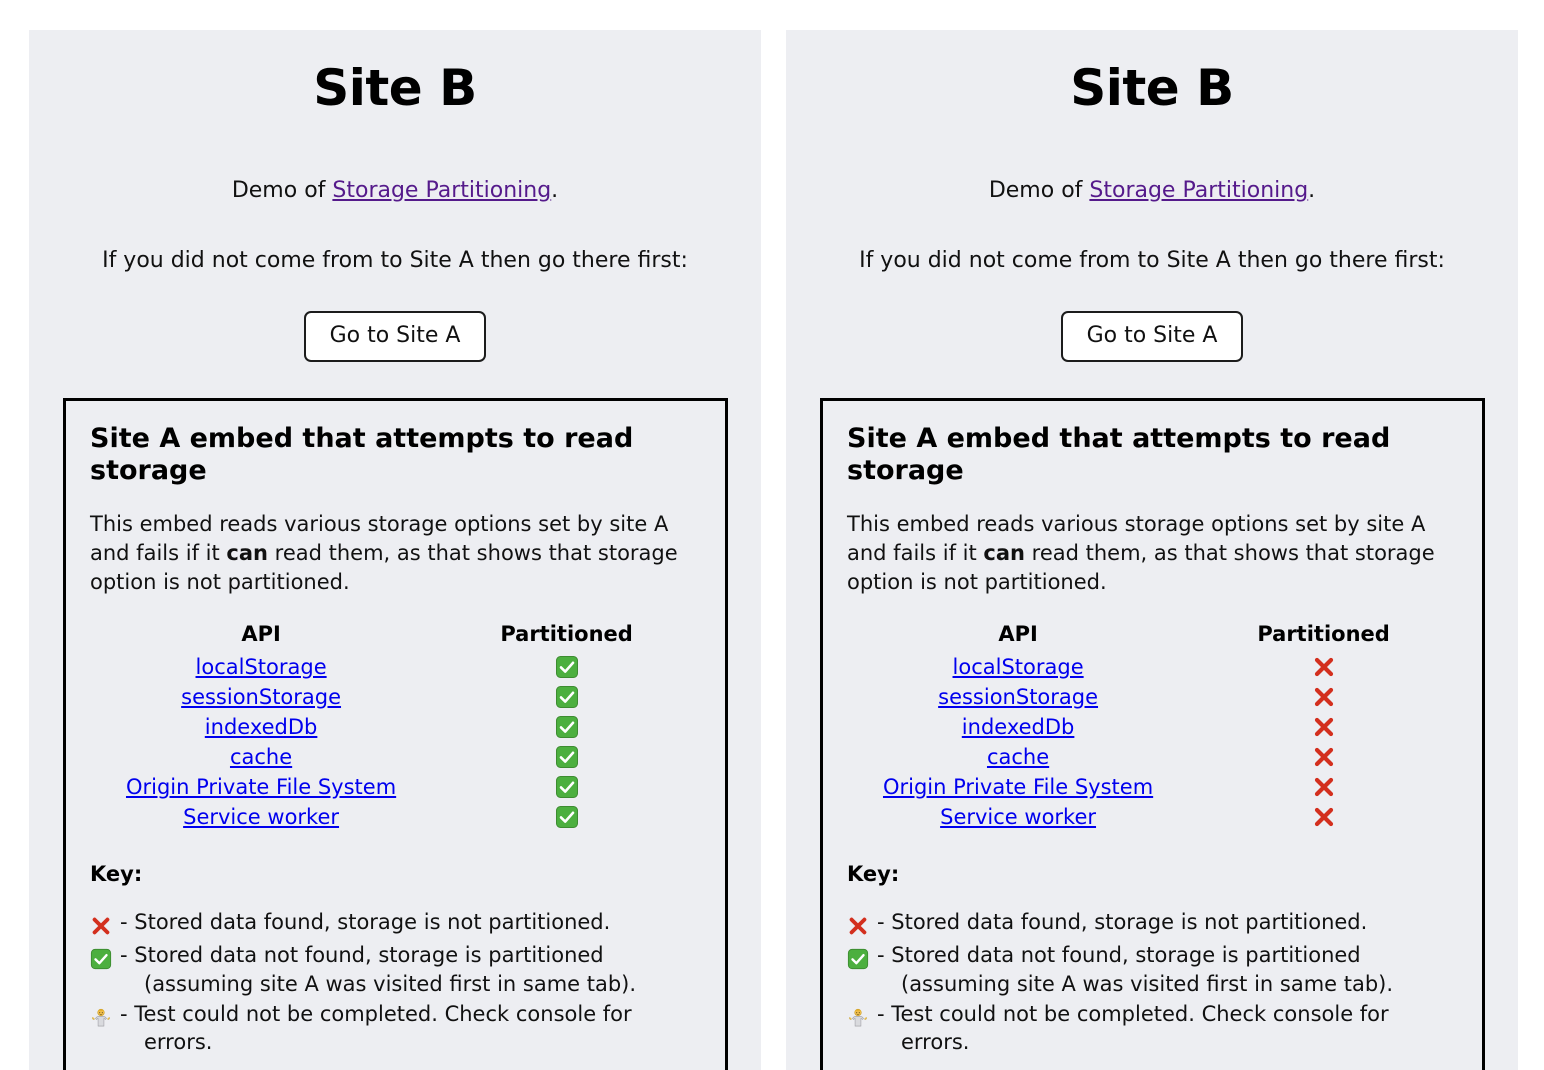 The width and height of the screenshot is (1544, 1070). I want to click on table-cell-api: Origin Private File System, so click(1018, 787).